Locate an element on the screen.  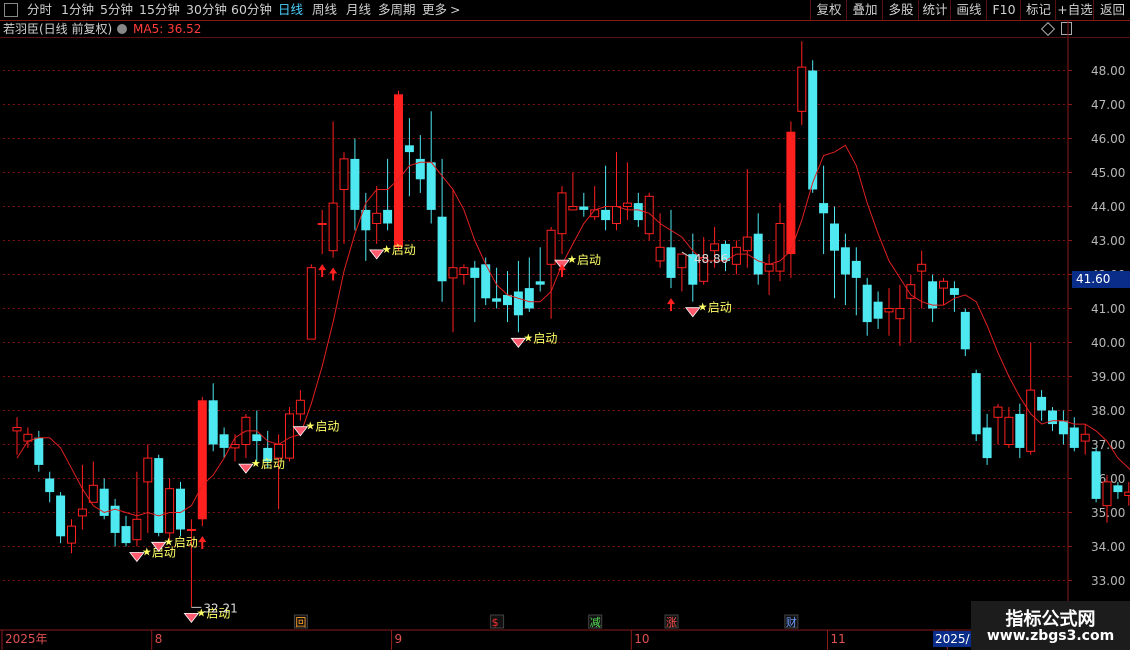
y-tick-label: 41.00 is located at coordinates (1108, 309).